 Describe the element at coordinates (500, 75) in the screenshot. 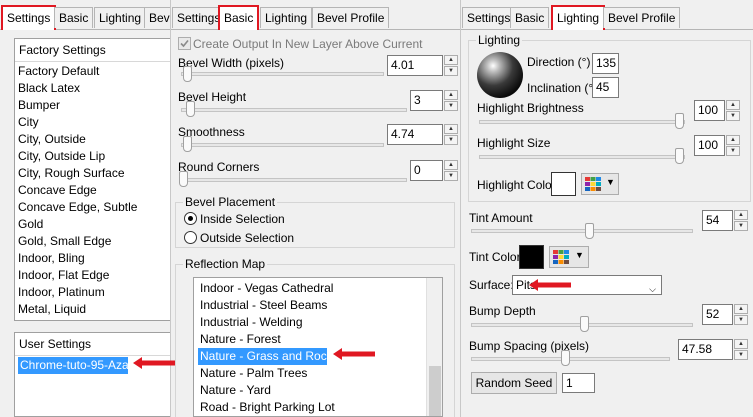

I see `light-sphere-icon` at that location.